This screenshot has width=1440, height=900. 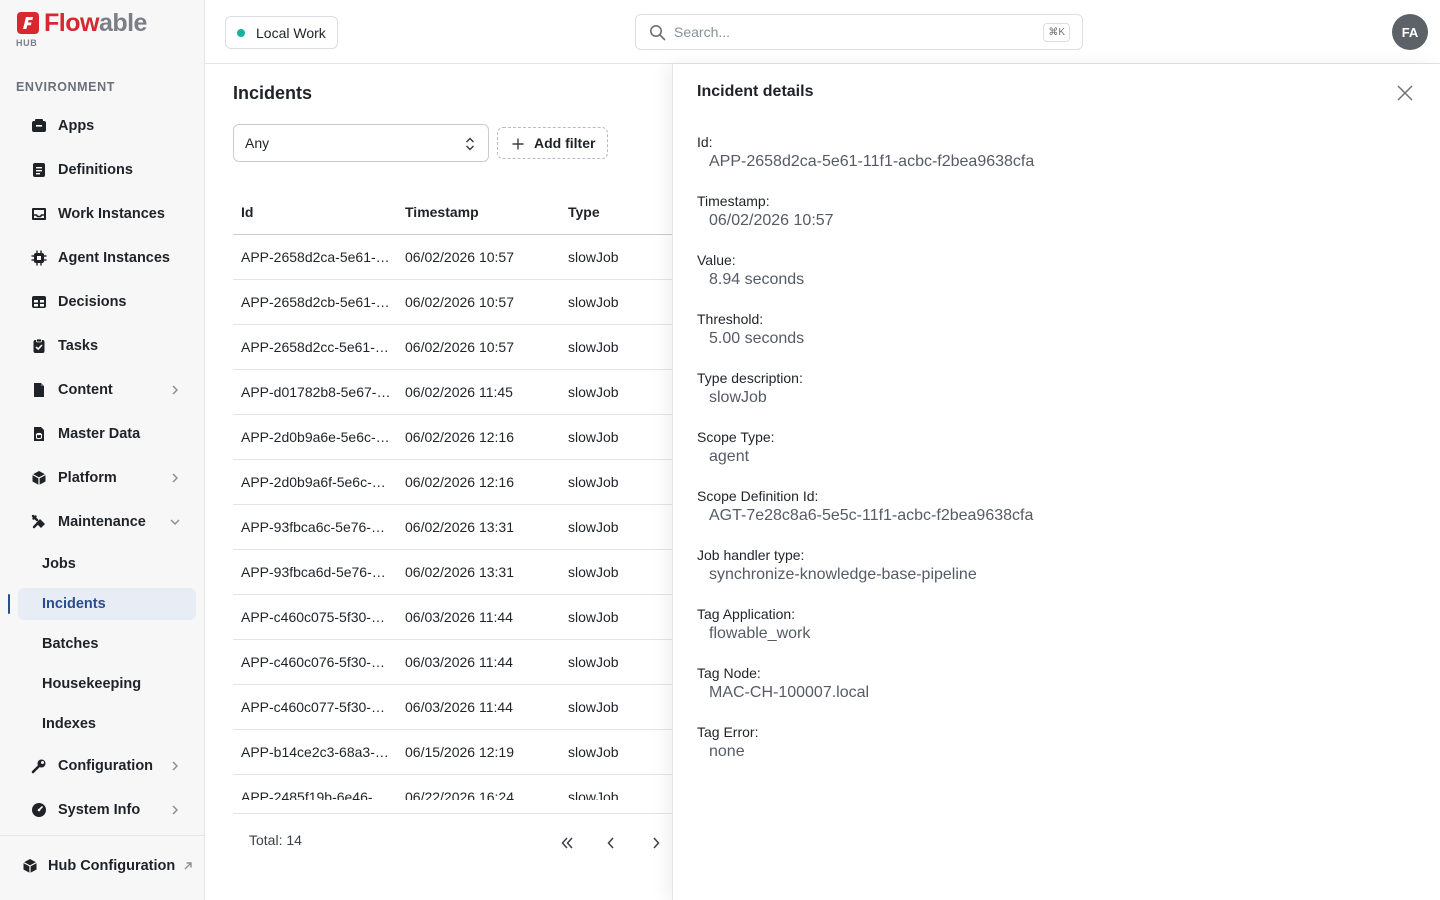 What do you see at coordinates (658, 33) in the screenshot?
I see `search-icon` at bounding box center [658, 33].